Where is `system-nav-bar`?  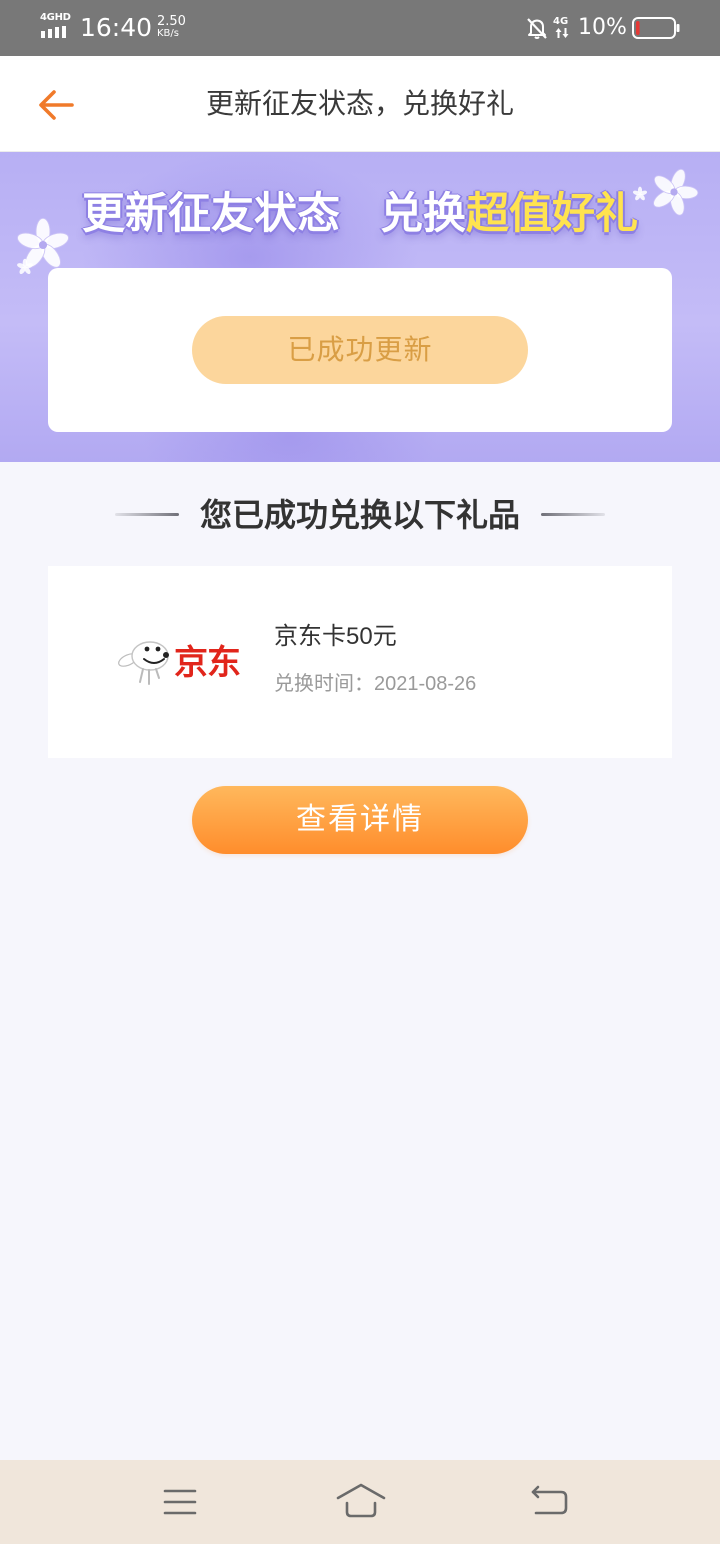
system-nav-bar is located at coordinates (360, 1502).